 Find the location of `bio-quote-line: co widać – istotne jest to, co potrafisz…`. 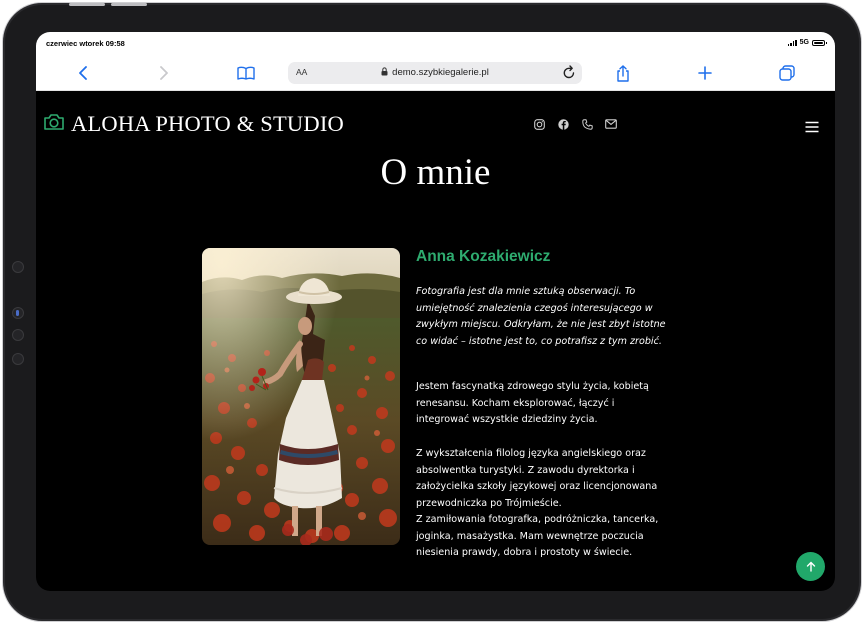

bio-quote-line: co widać – istotne jest to, co potrafisz… is located at coordinates (539, 341).